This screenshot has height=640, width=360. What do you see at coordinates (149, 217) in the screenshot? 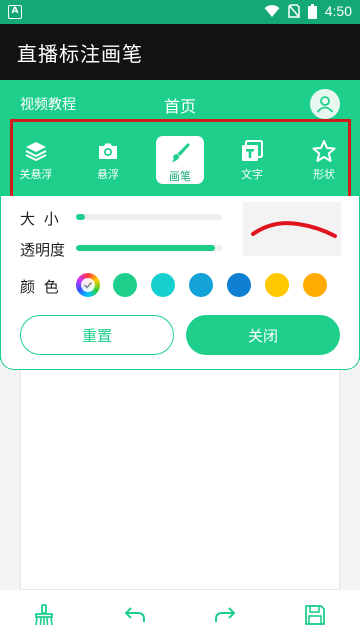
I see `size-slider` at bounding box center [149, 217].